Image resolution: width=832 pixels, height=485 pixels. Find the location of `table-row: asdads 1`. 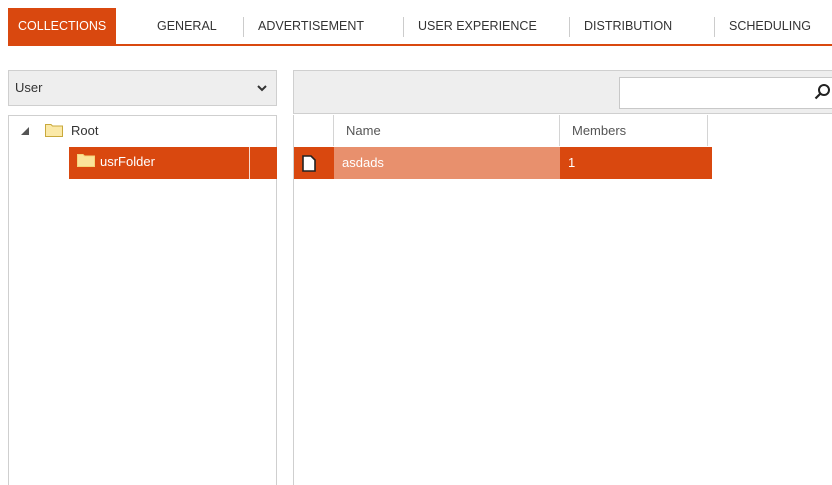

table-row: asdads 1 is located at coordinates (503, 163).